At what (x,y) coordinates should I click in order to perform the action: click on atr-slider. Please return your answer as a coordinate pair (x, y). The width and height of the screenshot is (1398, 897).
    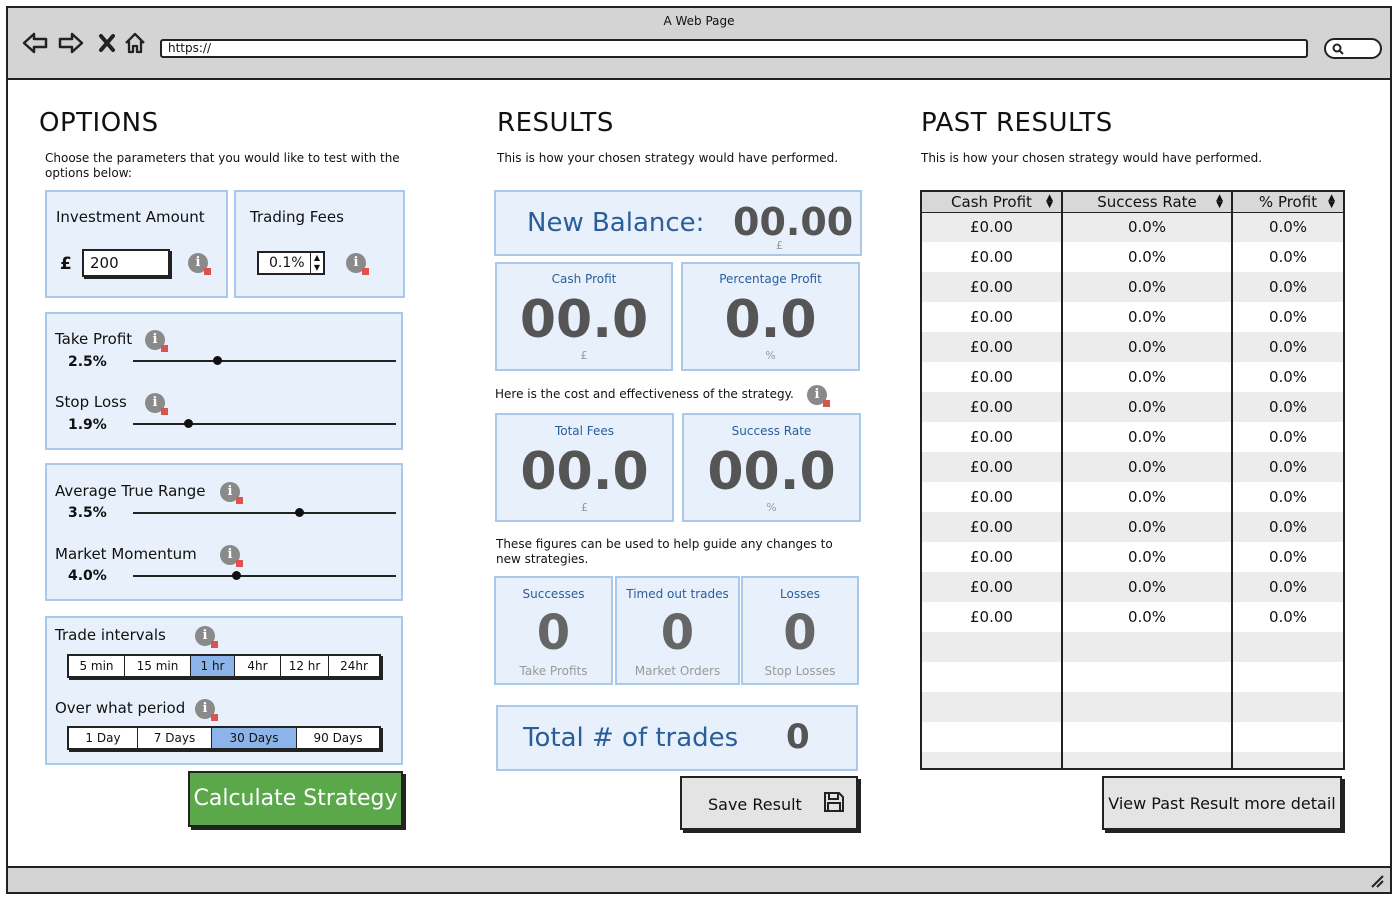
    Looking at the image, I should click on (264, 512).